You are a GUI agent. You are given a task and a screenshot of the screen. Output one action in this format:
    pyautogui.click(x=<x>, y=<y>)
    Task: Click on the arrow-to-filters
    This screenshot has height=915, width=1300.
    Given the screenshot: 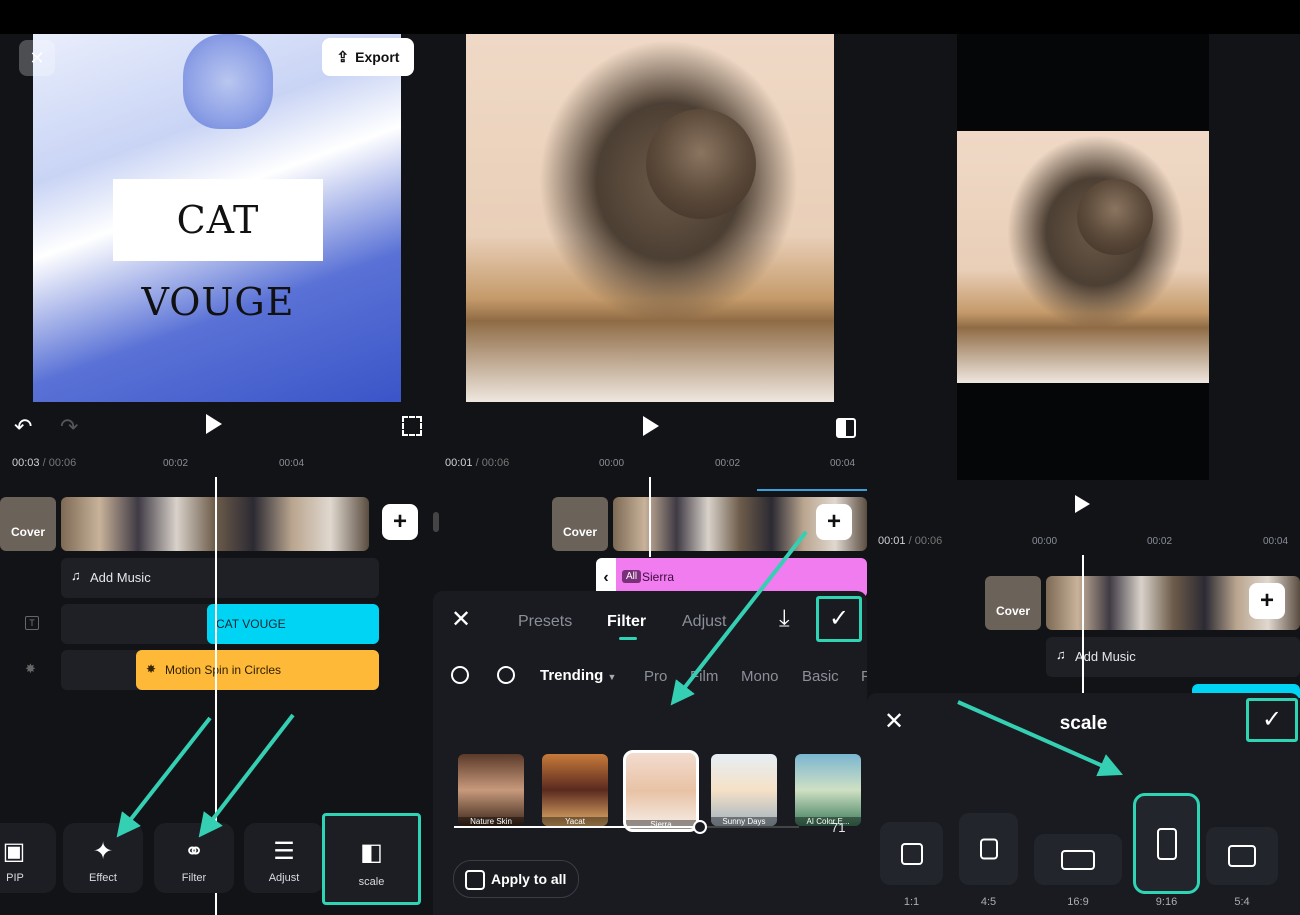 What is the action you would take?
    pyautogui.click(x=739, y=618)
    